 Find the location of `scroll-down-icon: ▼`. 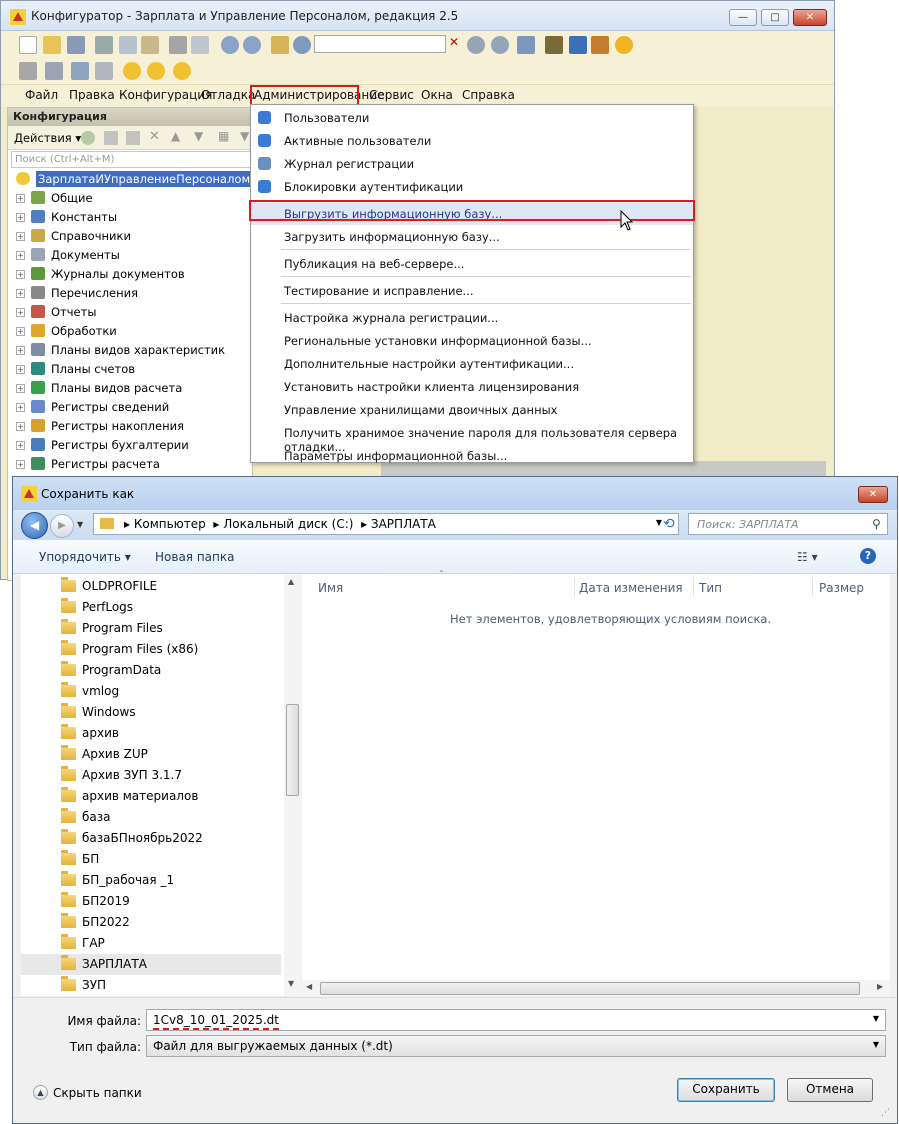

scroll-down-icon: ▼ is located at coordinates (291, 983).